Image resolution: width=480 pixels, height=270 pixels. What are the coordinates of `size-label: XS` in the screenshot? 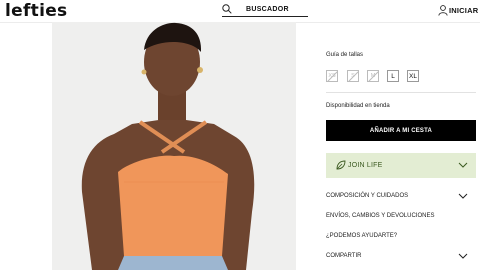 It's located at (332, 76).